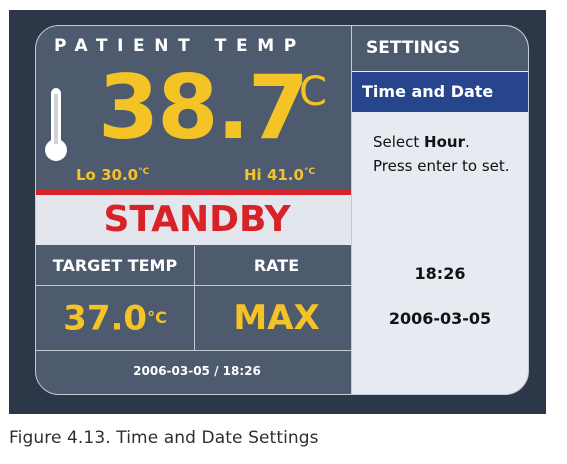  What do you see at coordinates (105, 318) in the screenshot?
I see `target-temp-number: 37.0` at bounding box center [105, 318].